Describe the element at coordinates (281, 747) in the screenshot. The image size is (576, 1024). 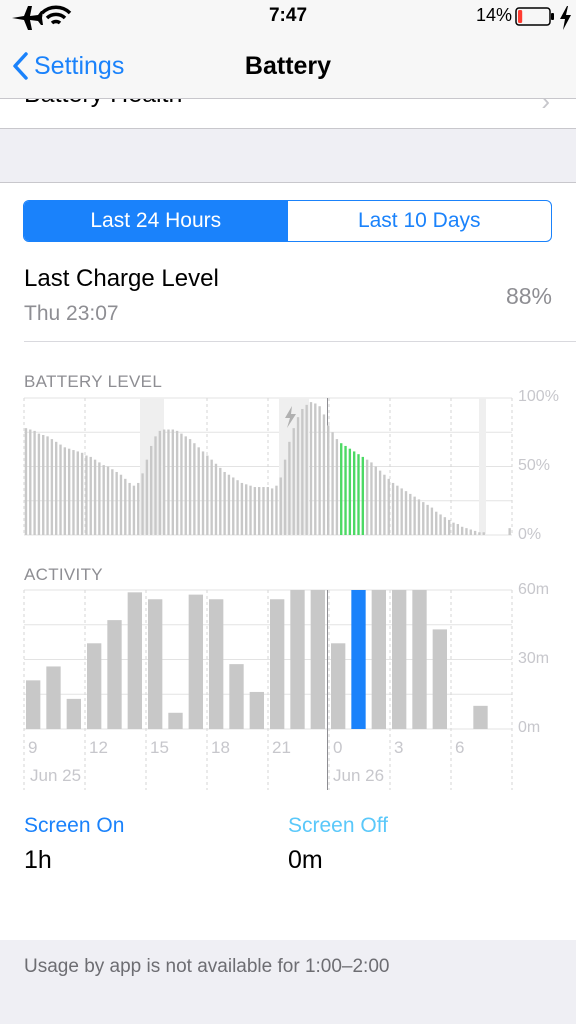
I see `x-tick: 21` at that location.